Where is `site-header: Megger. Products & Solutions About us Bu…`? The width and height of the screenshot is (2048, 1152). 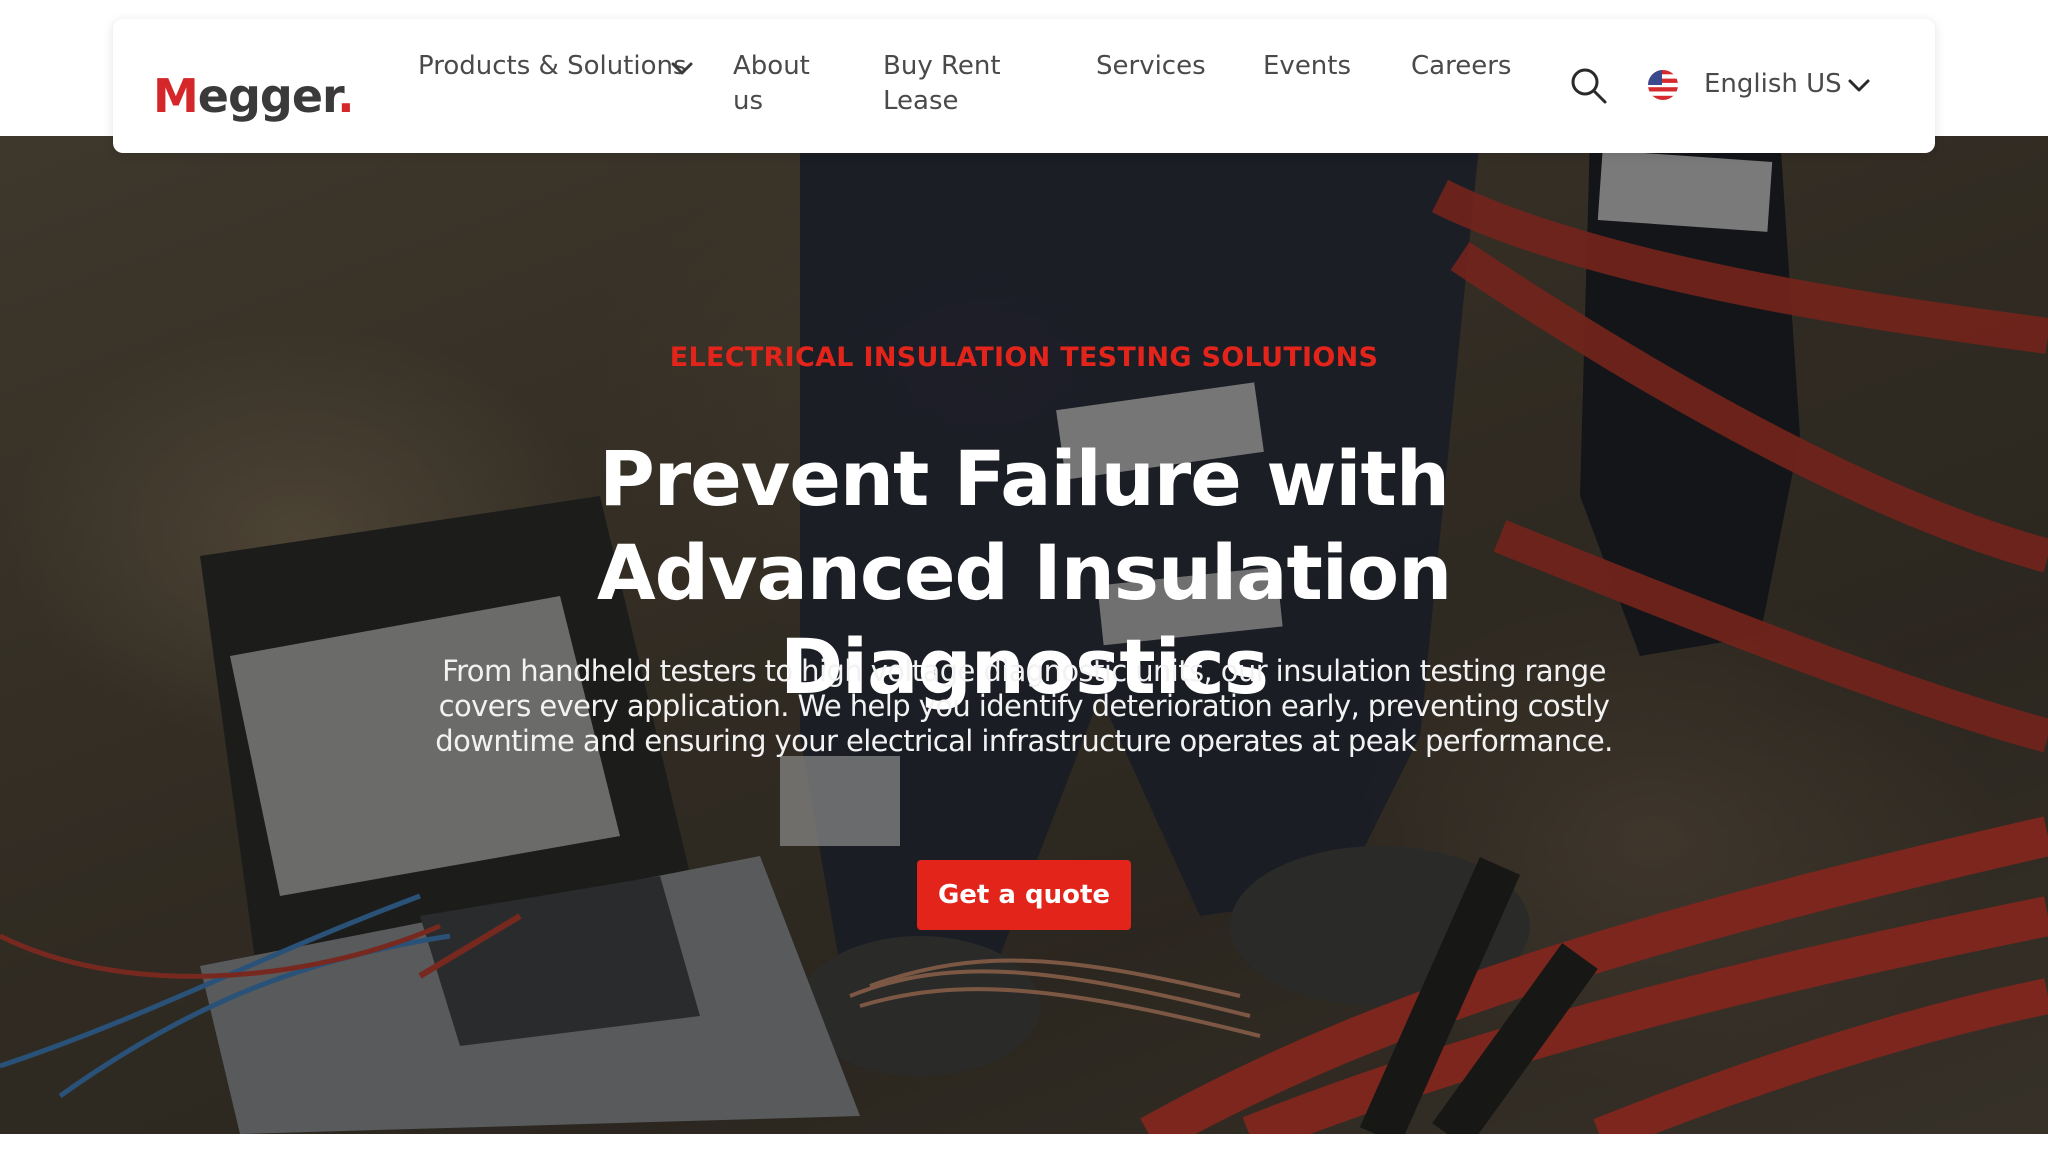
site-header: Megger. Products & Solutions About us Bu… is located at coordinates (1024, 86).